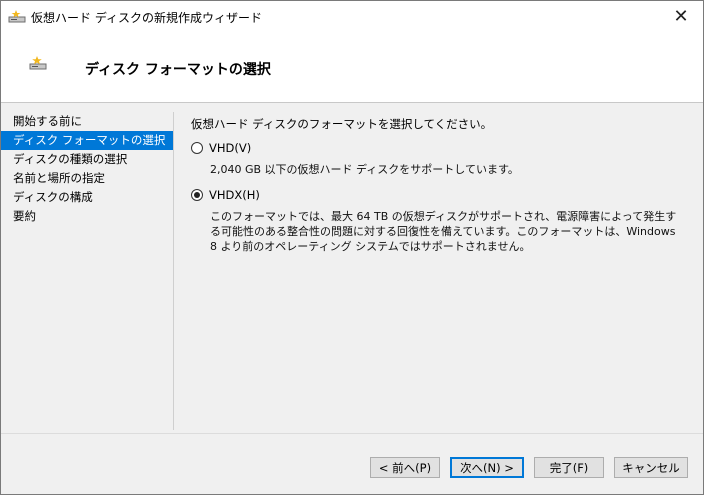 This screenshot has height=495, width=704. Describe the element at coordinates (651, 467) in the screenshot. I see `cancel-button: キャンセル` at that location.